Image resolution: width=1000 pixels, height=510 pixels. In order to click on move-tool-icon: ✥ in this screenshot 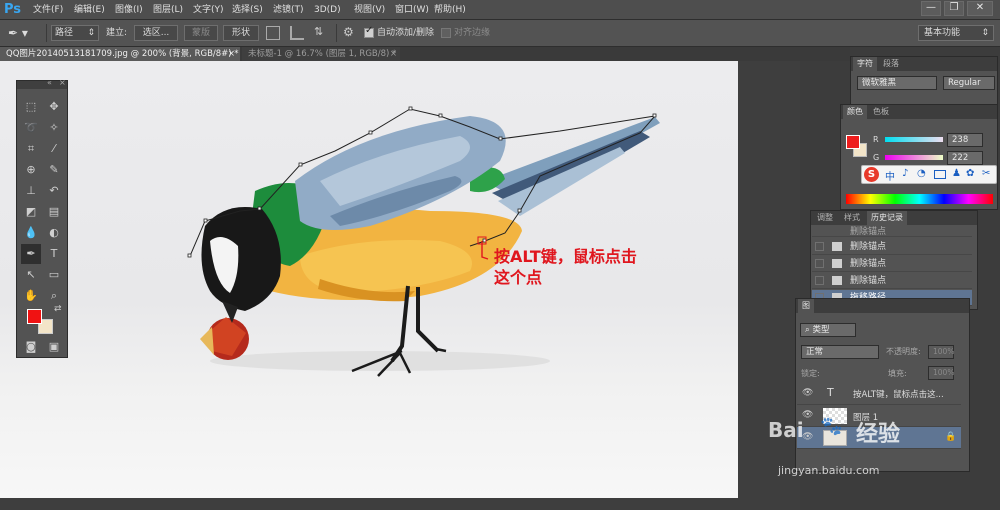, I will do `click(54, 107)`.